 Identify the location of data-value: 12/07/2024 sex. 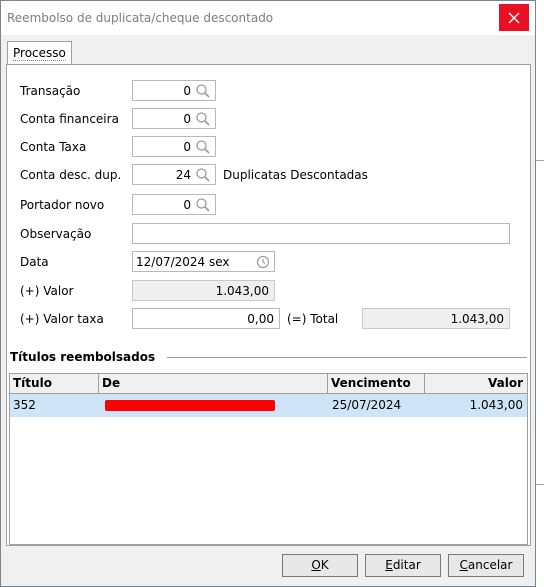
(183, 262).